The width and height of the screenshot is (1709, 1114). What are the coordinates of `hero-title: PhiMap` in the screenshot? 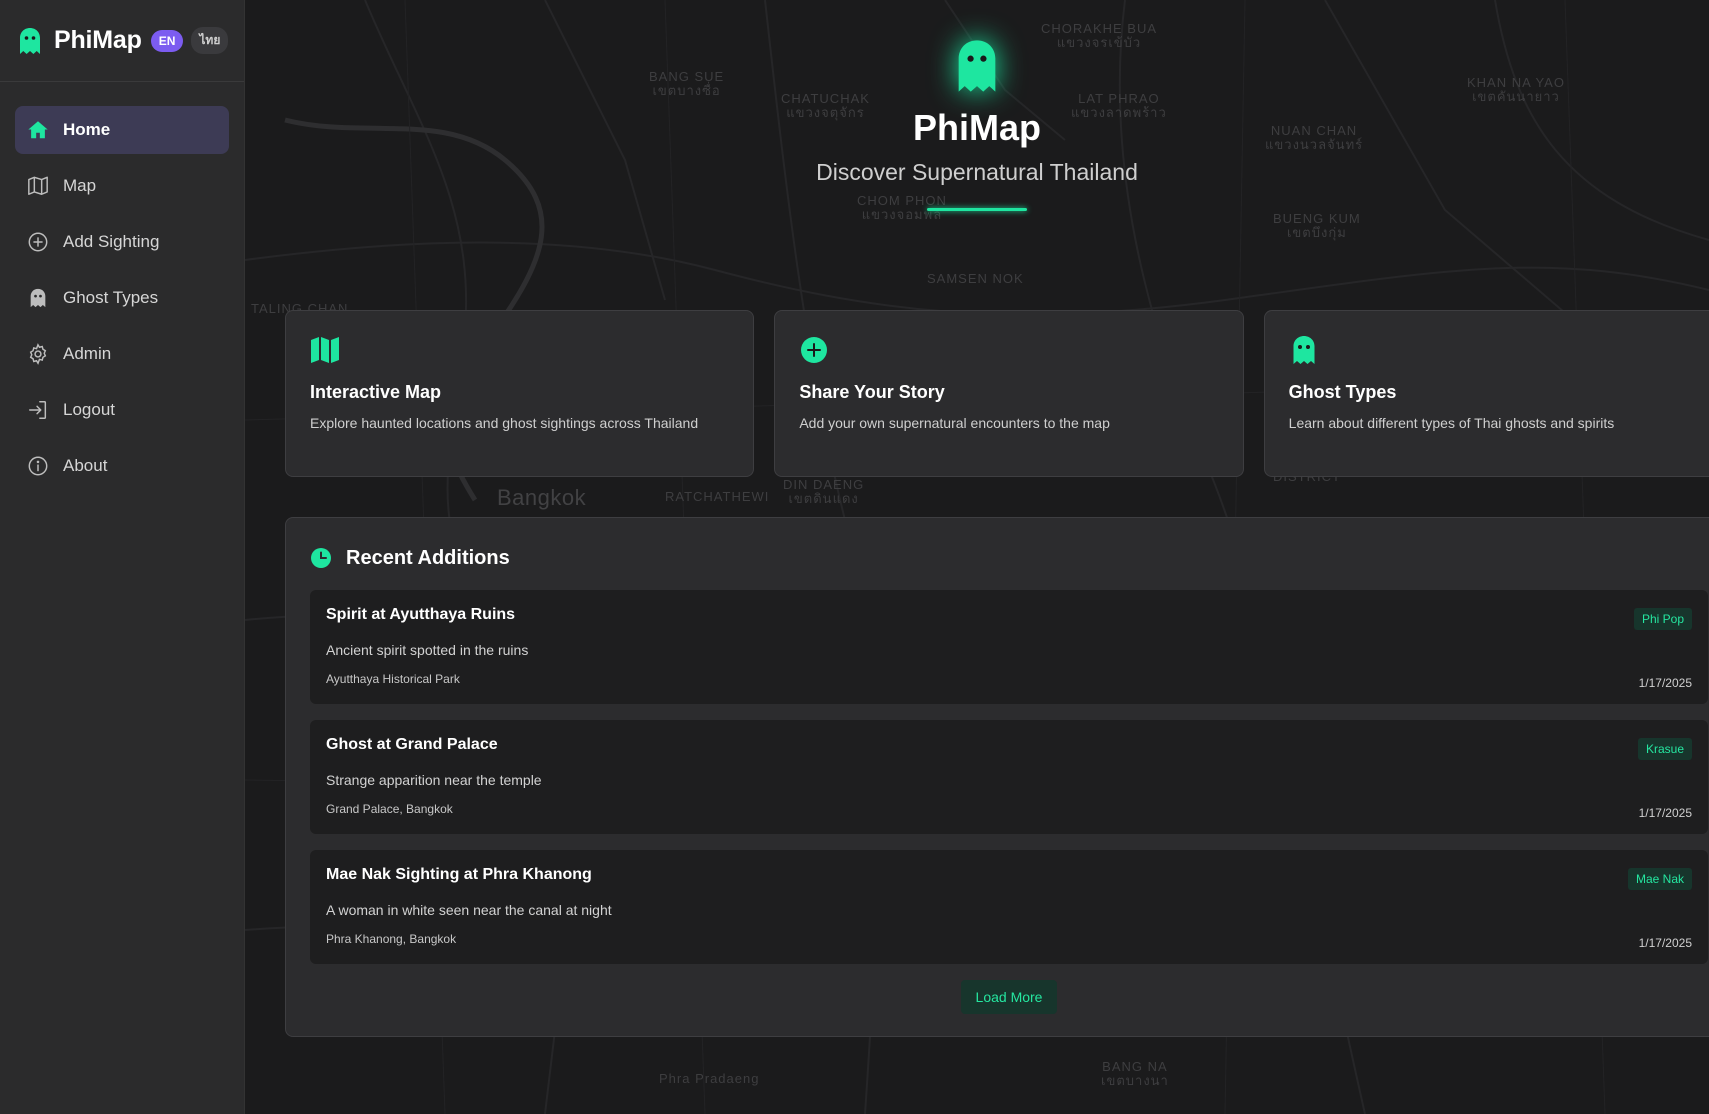 It's located at (976, 127).